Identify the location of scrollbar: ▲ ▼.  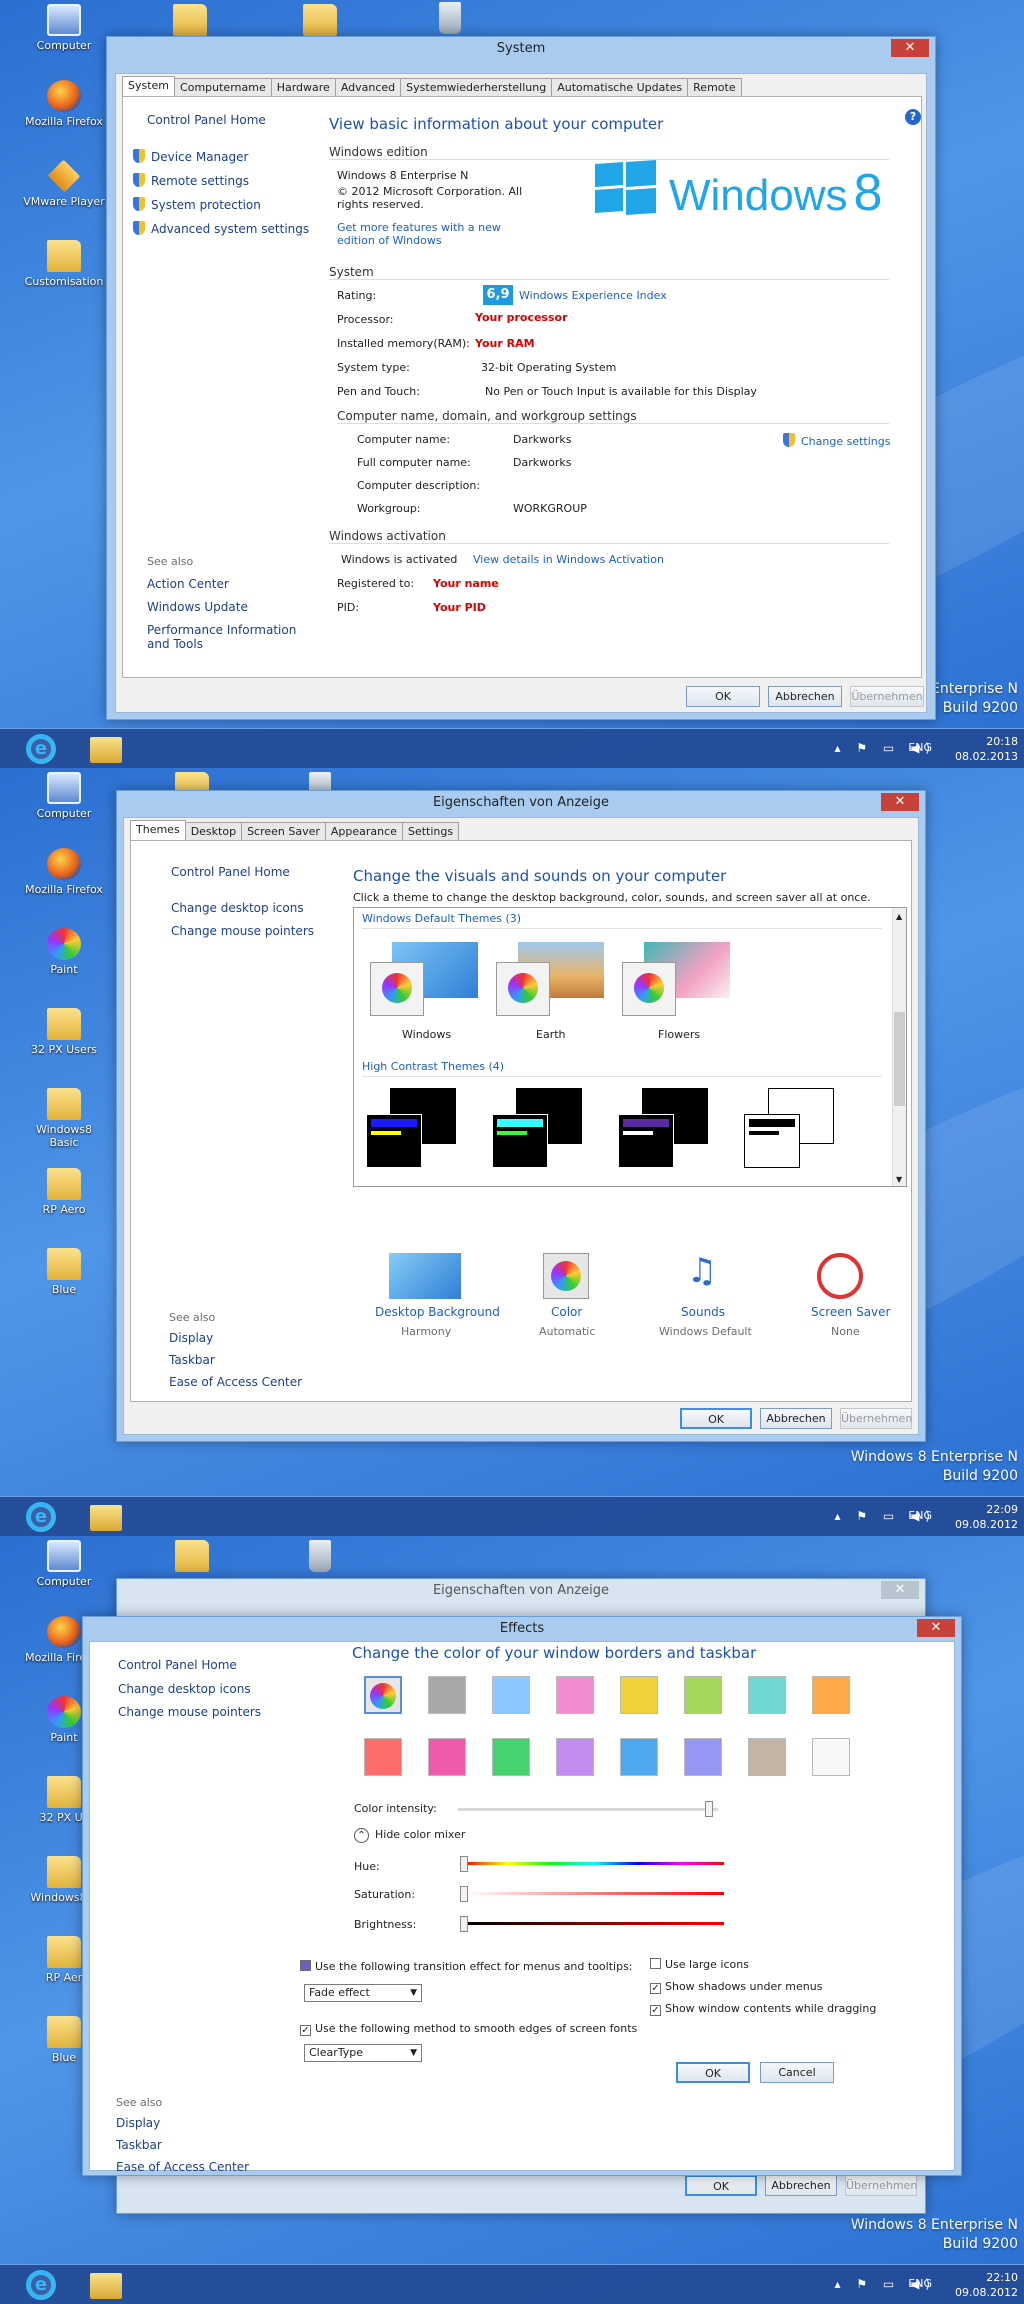
(899, 1047).